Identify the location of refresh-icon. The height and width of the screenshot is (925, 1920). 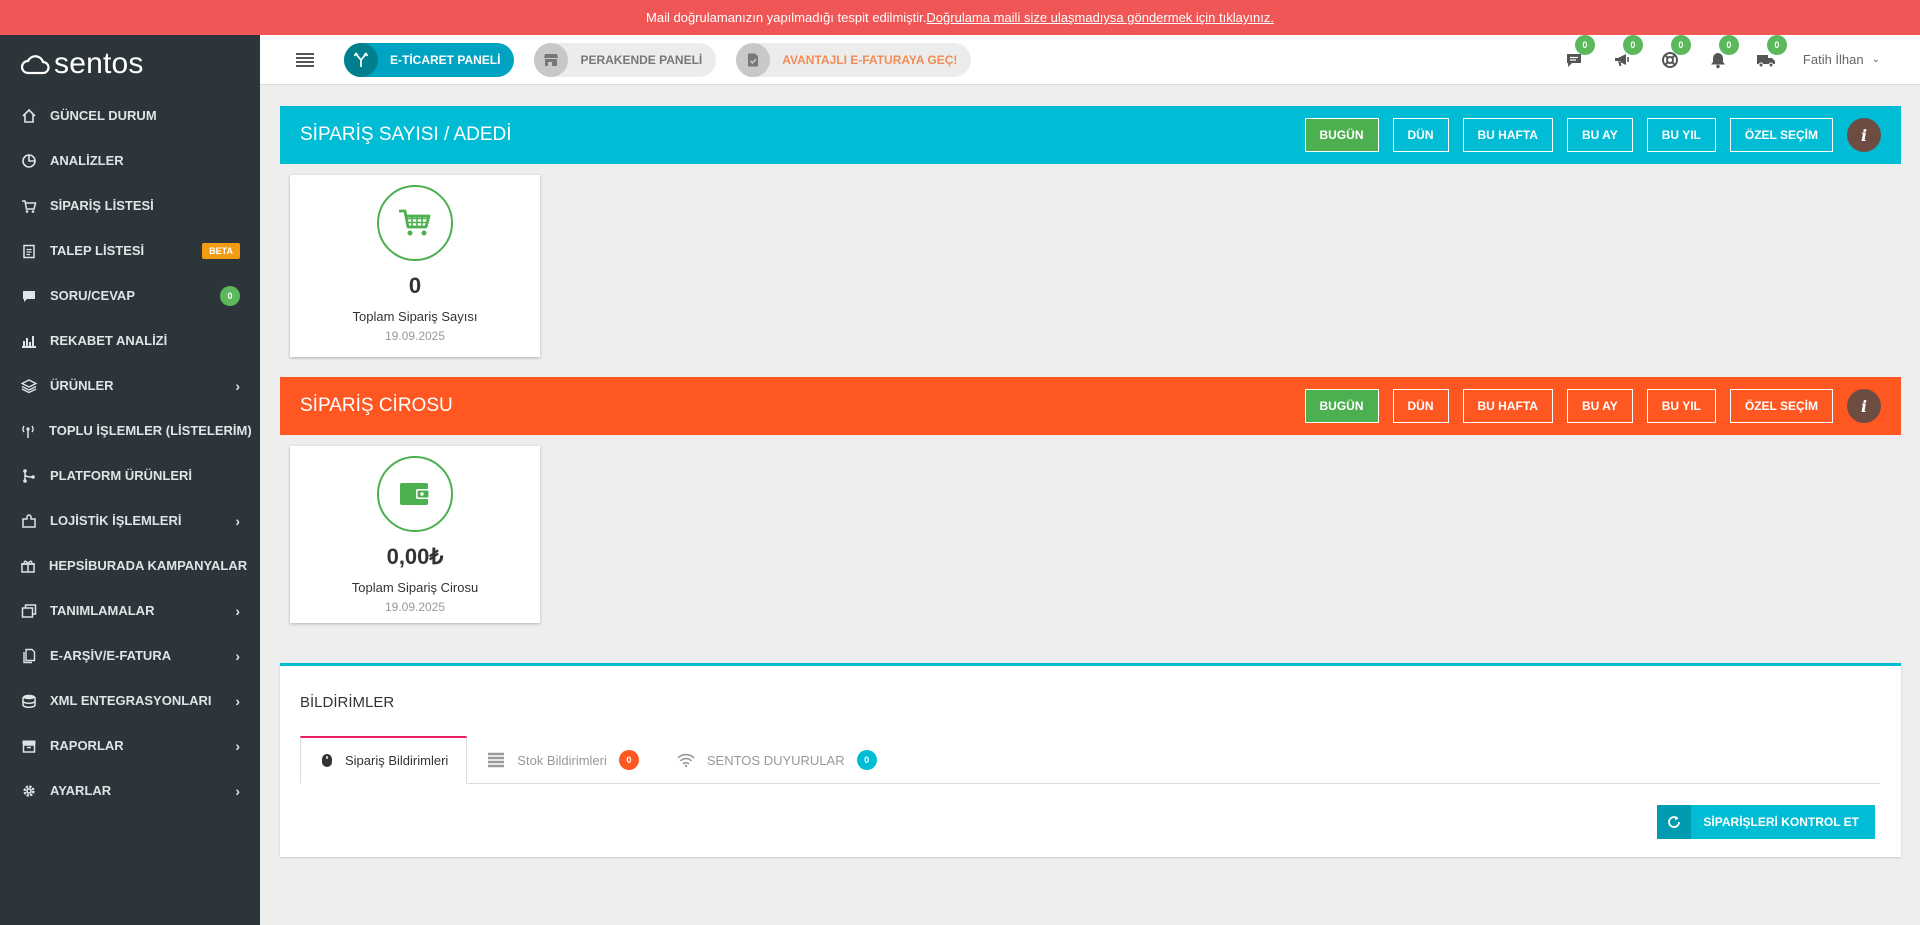
(1674, 822).